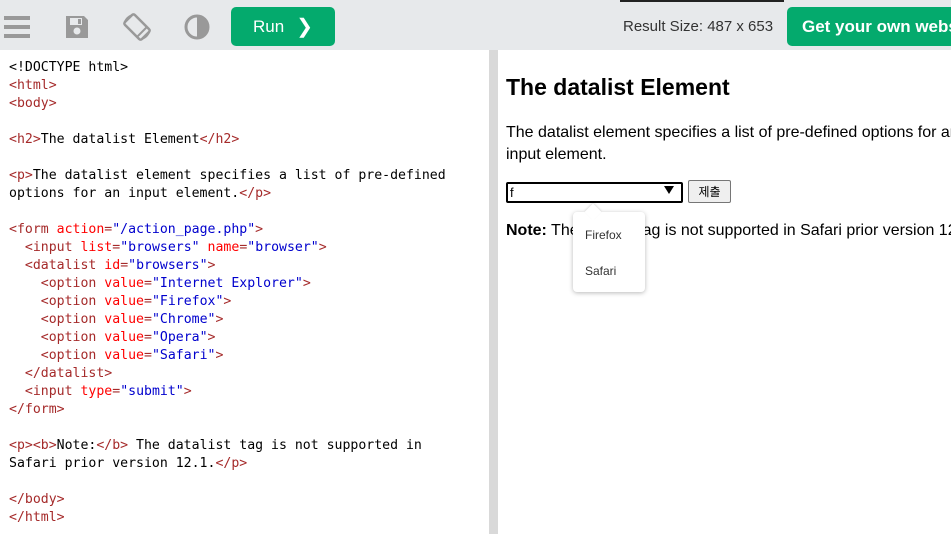 This screenshot has height=534, width=951. What do you see at coordinates (64, 265) in the screenshot?
I see `code-token: <datalist` at bounding box center [64, 265].